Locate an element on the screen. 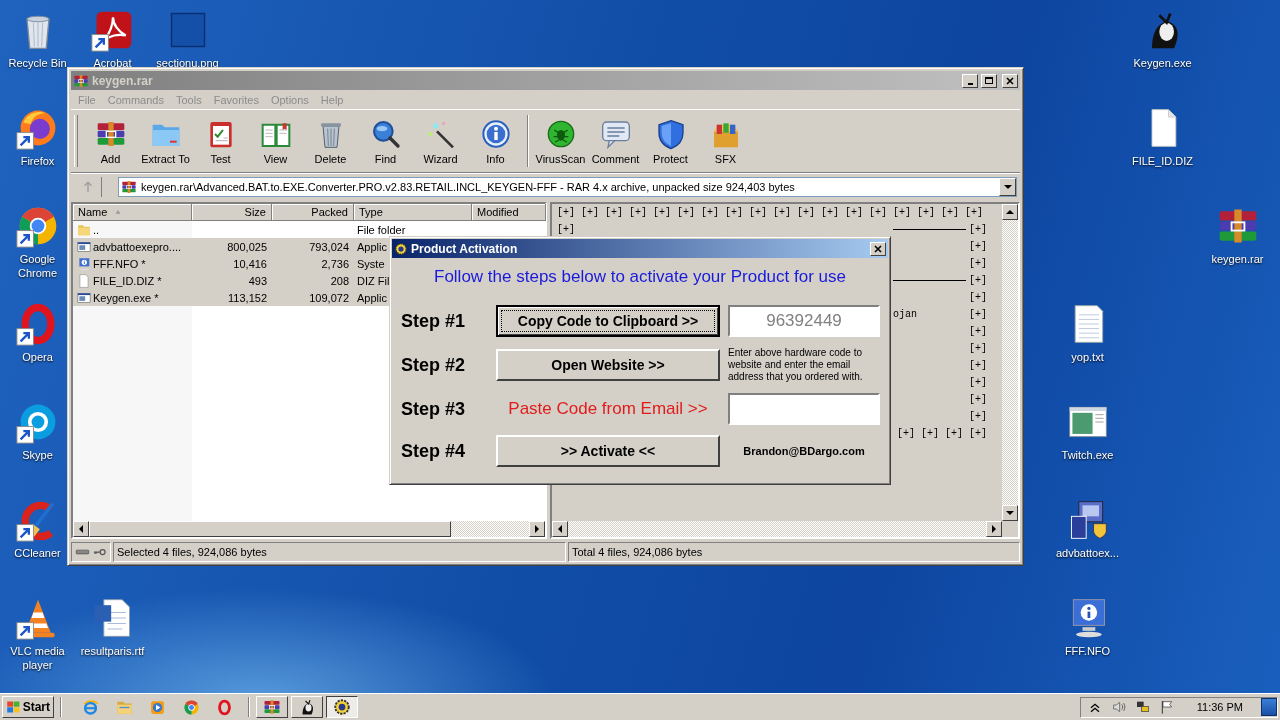 This screenshot has height=720, width=1280. toolbar-button: Extract To is located at coordinates (165, 141).